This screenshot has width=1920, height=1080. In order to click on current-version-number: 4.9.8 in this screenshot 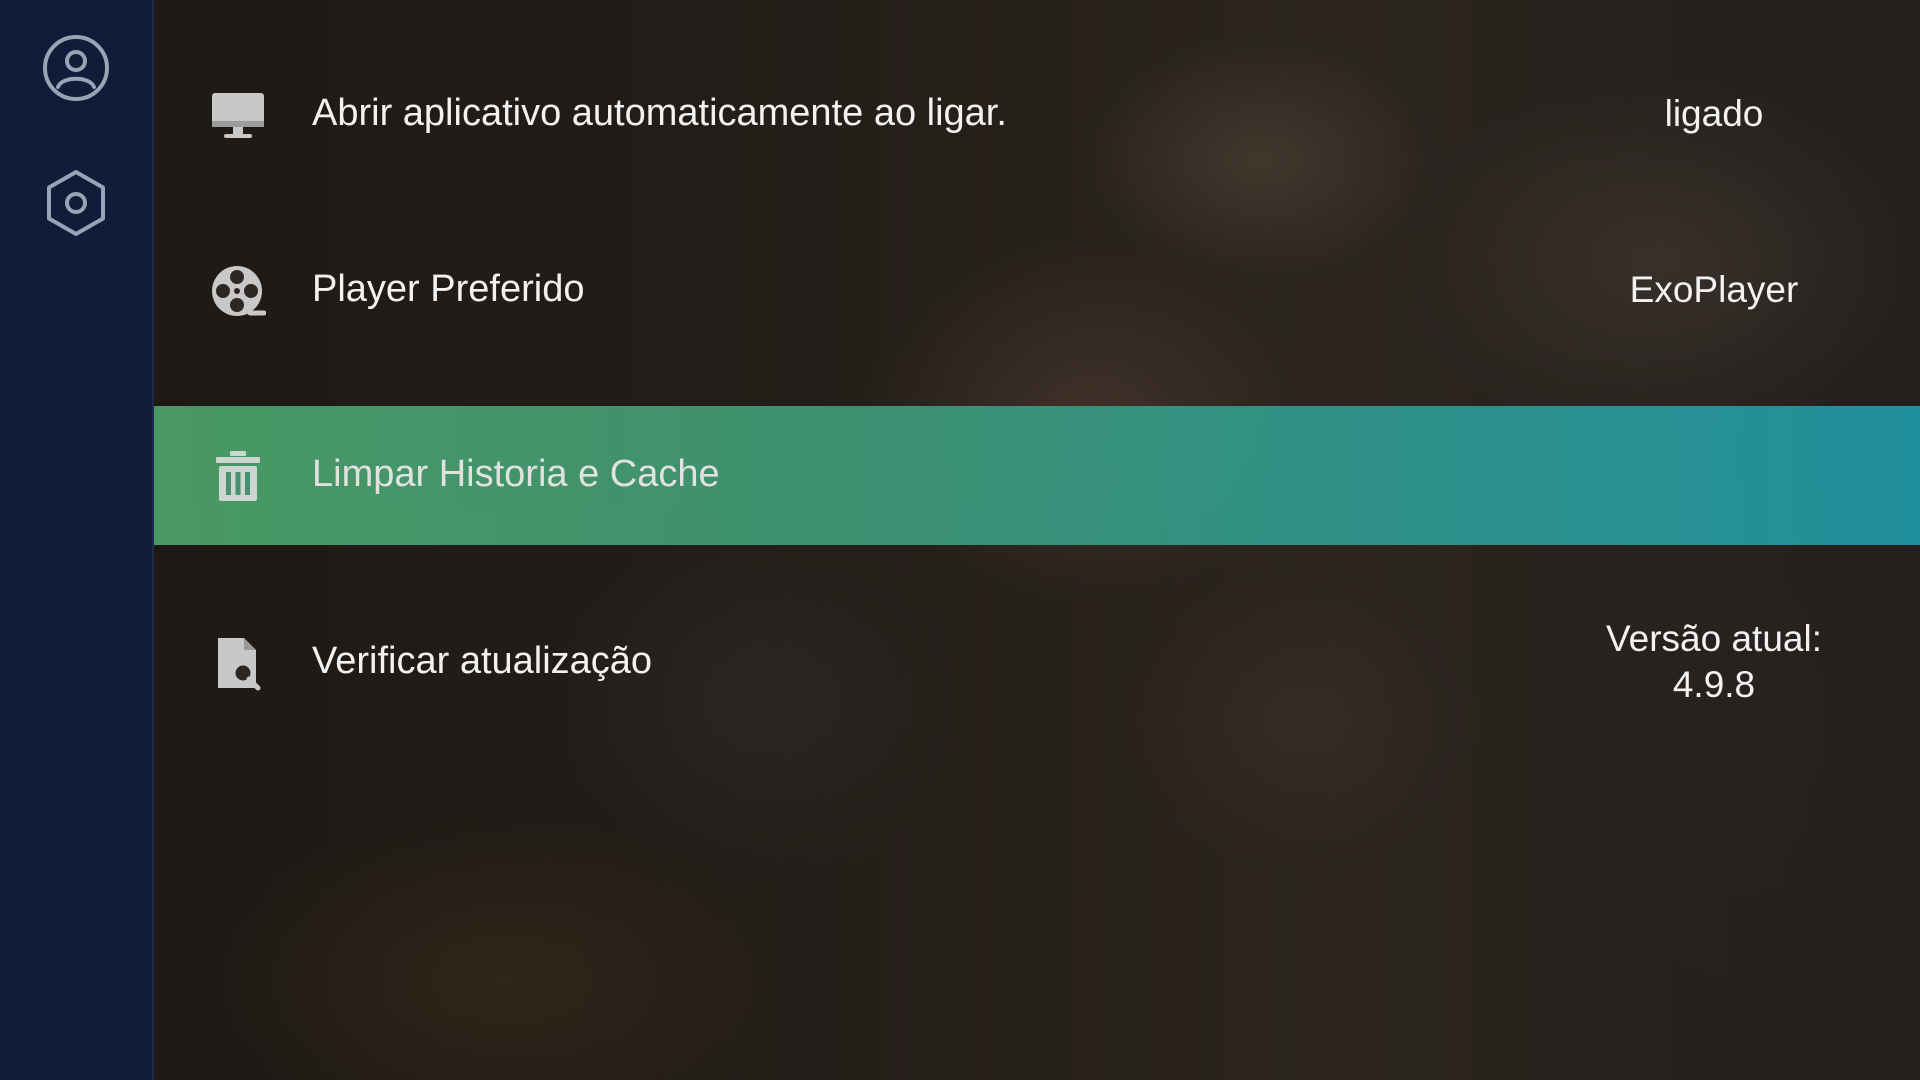, I will do `click(1714, 684)`.